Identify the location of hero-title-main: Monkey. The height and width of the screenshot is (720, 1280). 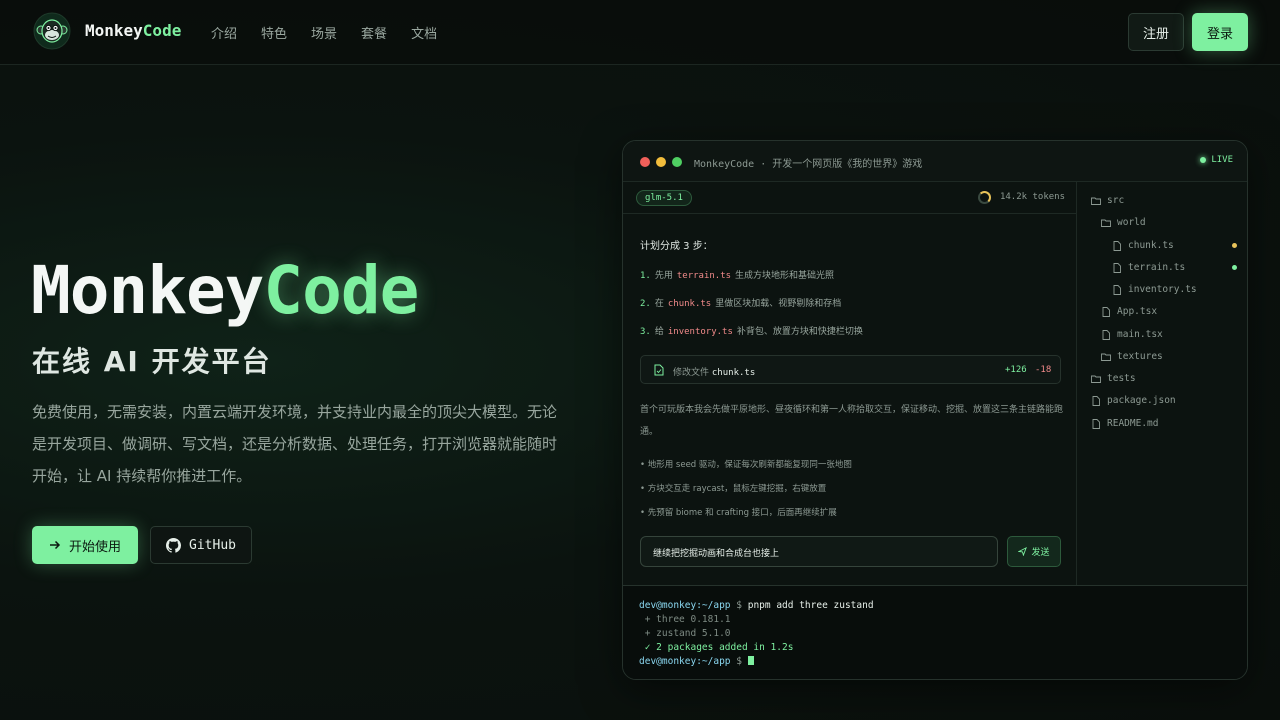
(147, 290).